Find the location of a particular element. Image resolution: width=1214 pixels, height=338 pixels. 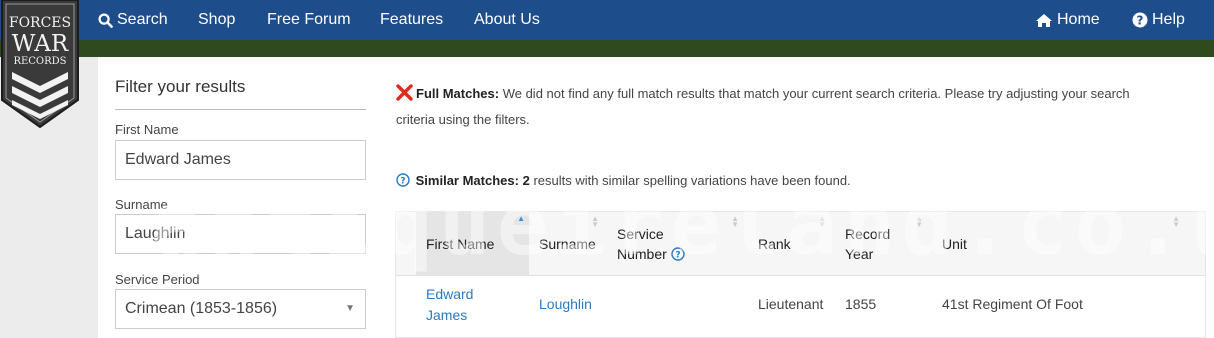

cell-first-name: Edward James is located at coordinates (449, 305).